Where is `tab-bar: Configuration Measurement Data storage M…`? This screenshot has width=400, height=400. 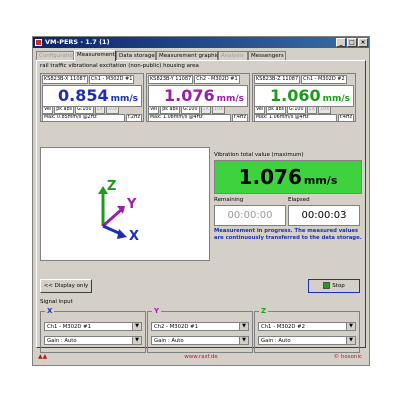
tab-bar: Configuration Measurement Data storage M… is located at coordinates (201, 55).